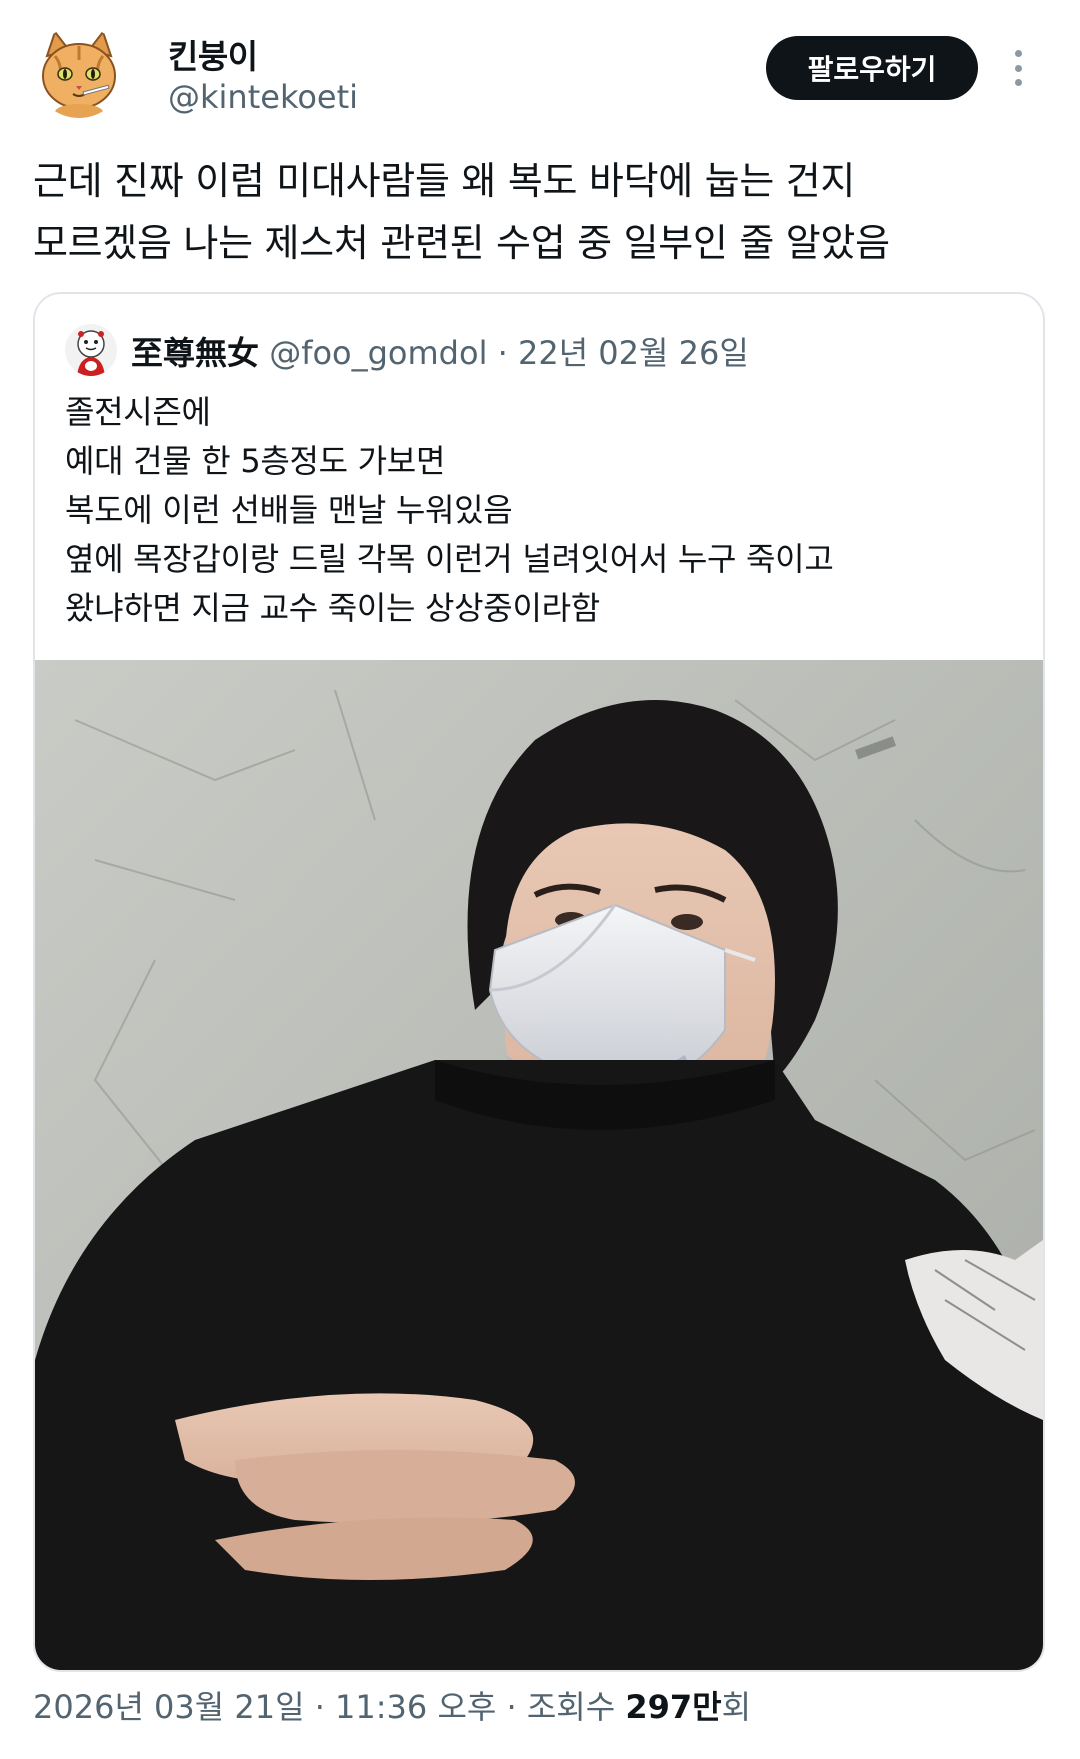 This screenshot has width=1080, height=1759. I want to click on quote-text-line: 졸전시즌에, so click(138, 412).